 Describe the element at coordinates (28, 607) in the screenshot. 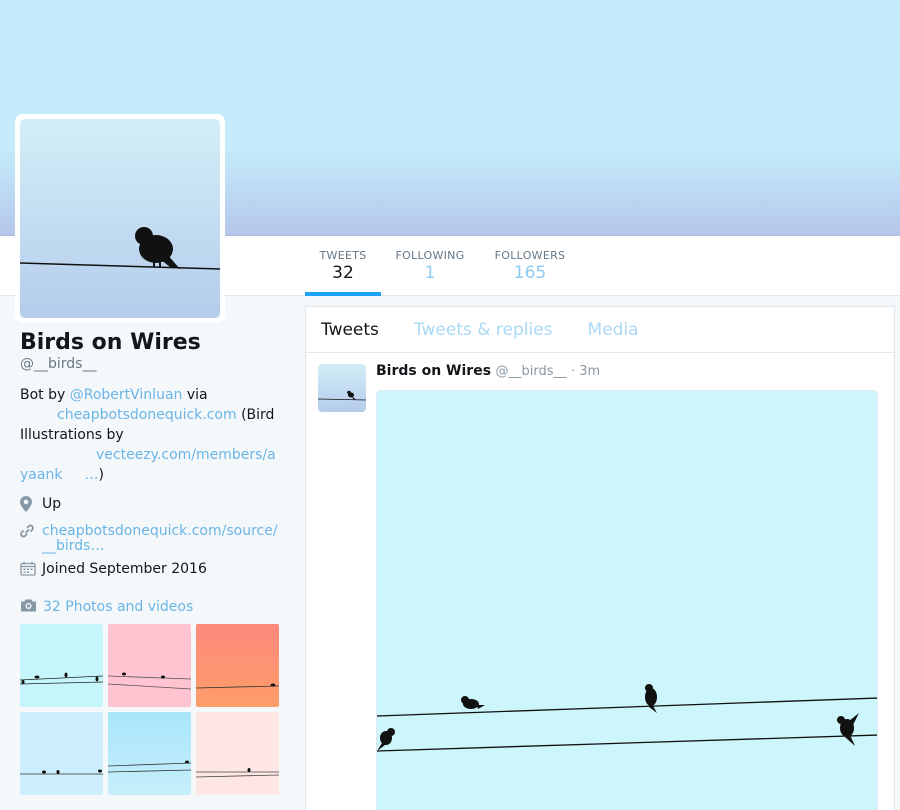

I see `camera-icon` at that location.